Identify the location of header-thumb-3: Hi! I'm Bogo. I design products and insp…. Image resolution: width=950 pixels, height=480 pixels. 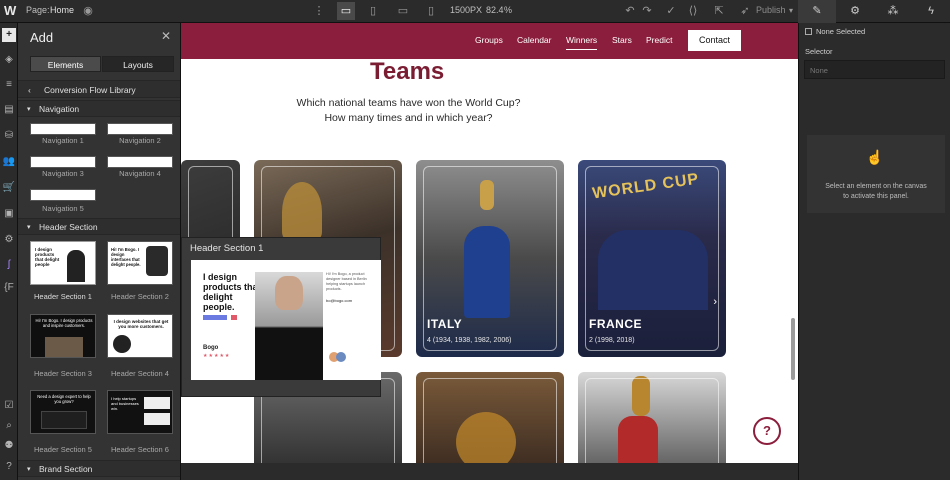
(63, 336).